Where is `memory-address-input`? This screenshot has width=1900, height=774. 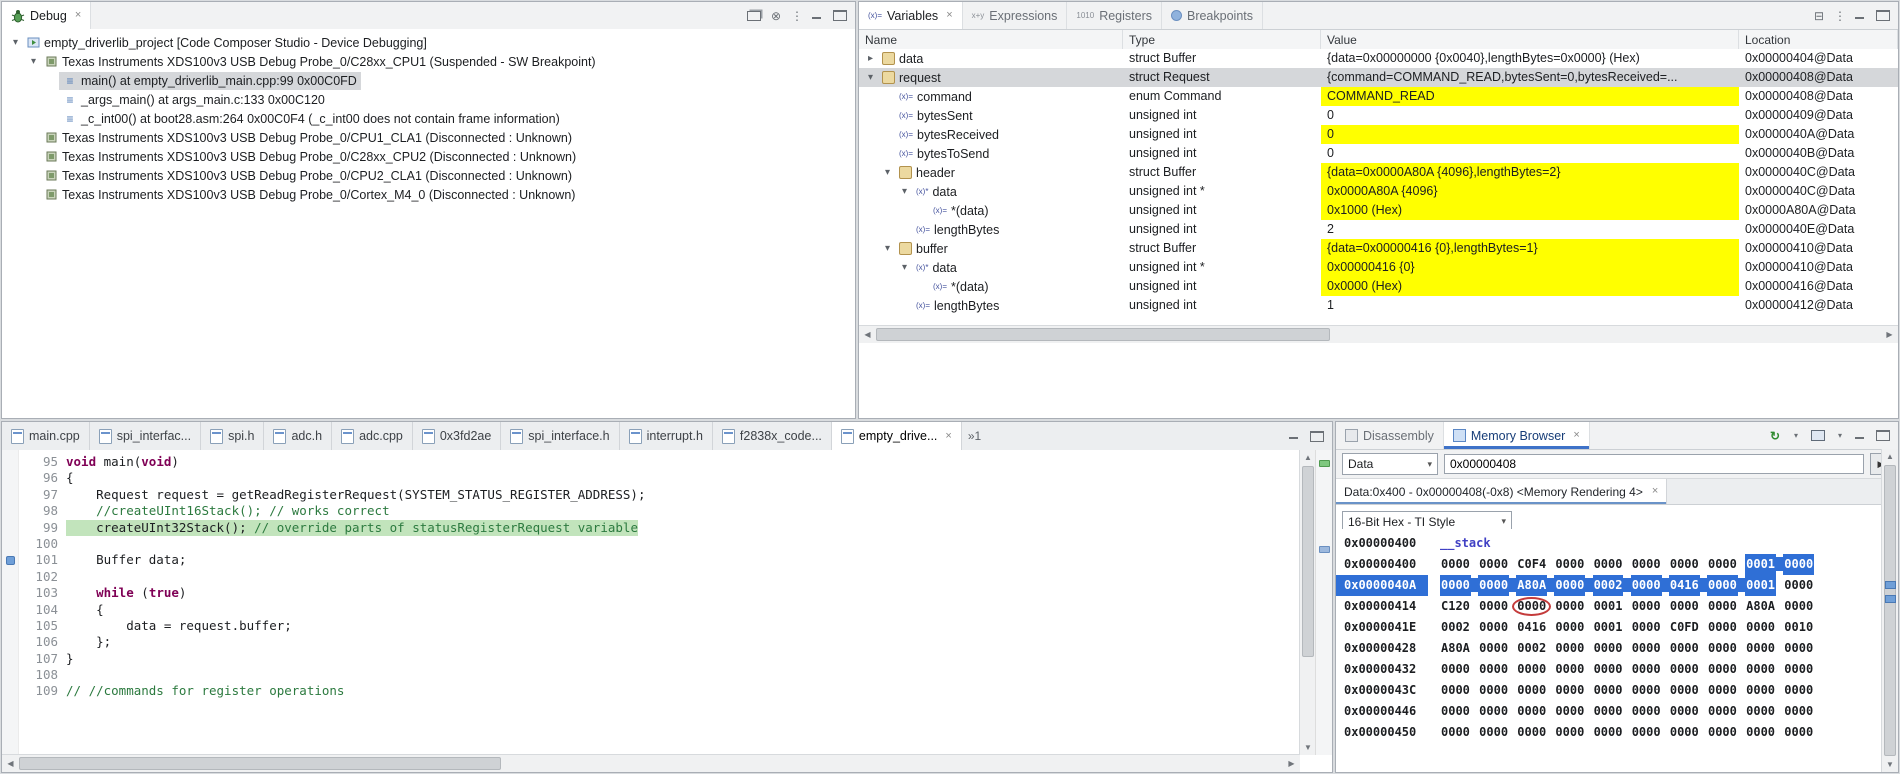 memory-address-input is located at coordinates (1654, 464).